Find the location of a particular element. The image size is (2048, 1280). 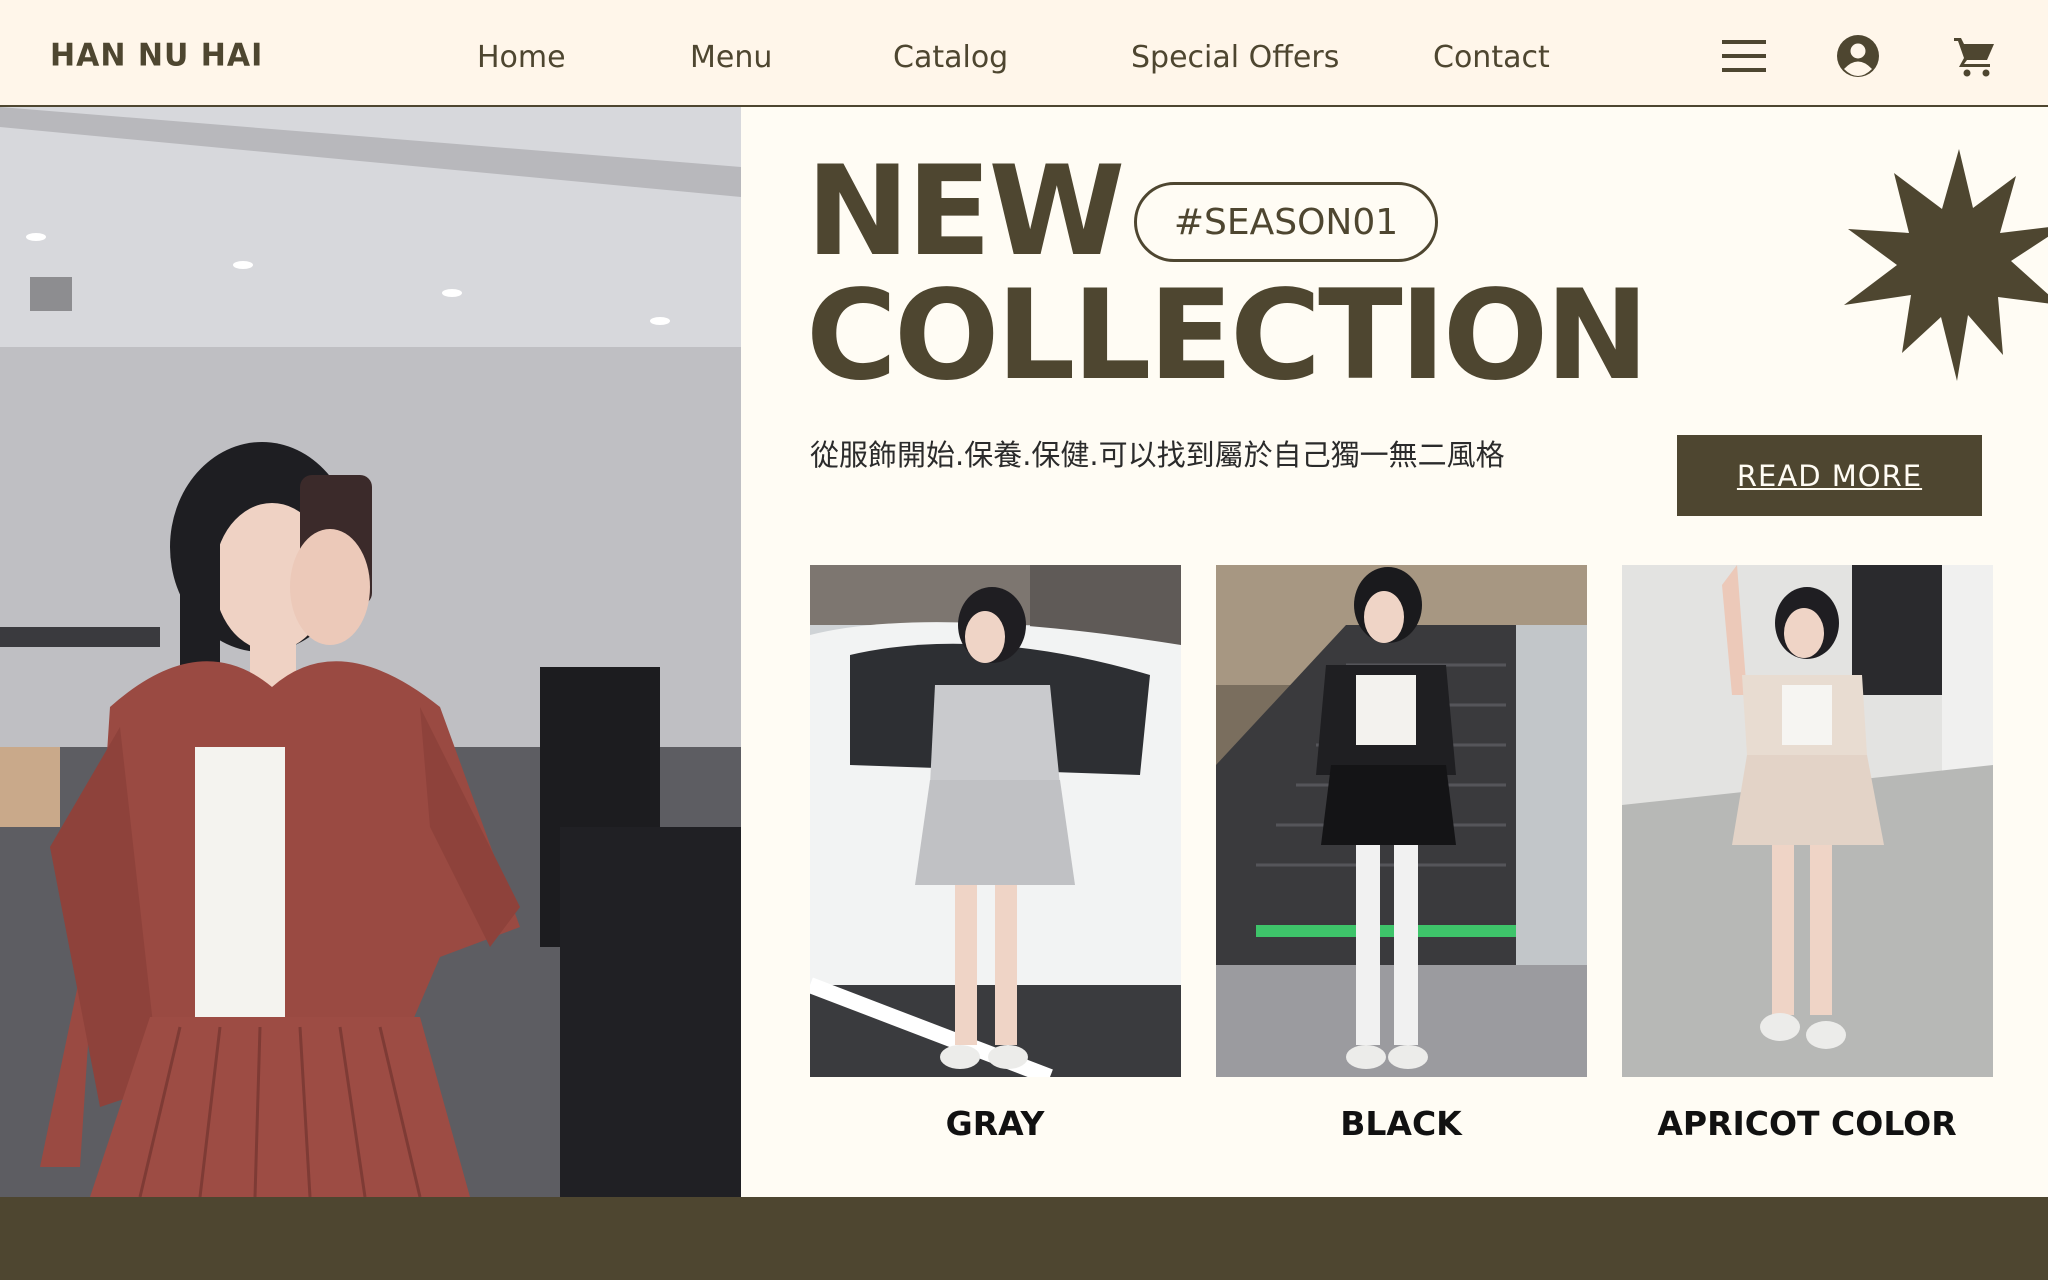

nav-link-menu: Menu is located at coordinates (731, 57).